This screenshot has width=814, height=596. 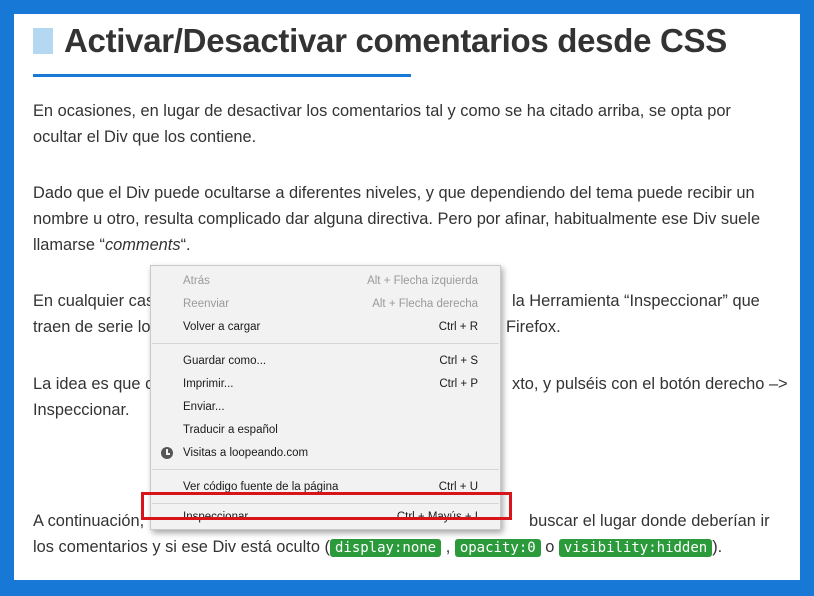 What do you see at coordinates (222, 327) in the screenshot?
I see `menu-item-label: Volver a cargar` at bounding box center [222, 327].